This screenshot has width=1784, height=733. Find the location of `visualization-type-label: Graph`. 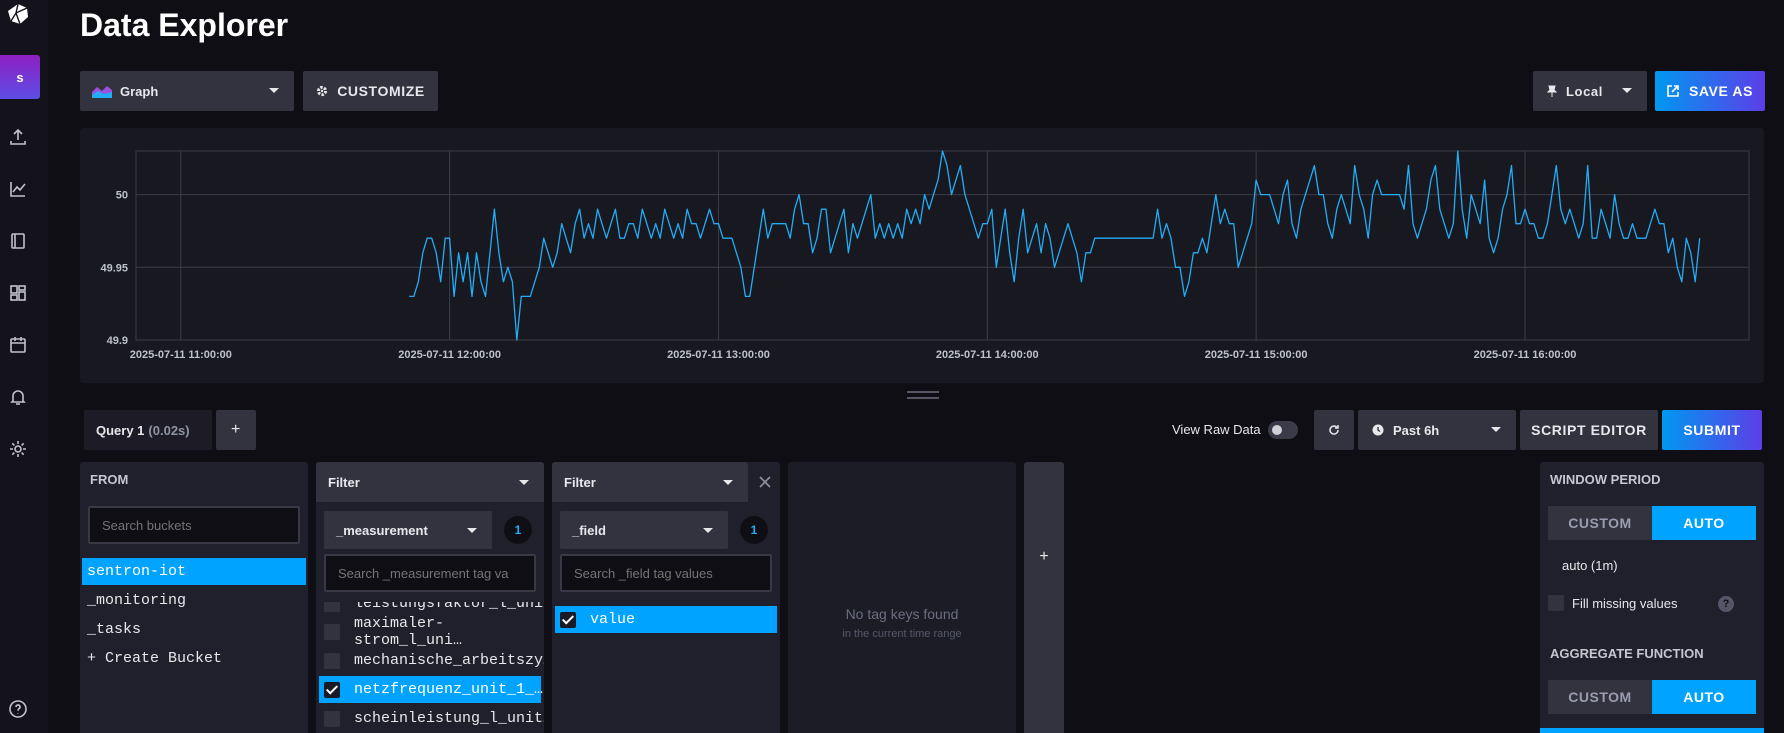

visualization-type-label: Graph is located at coordinates (139, 91).